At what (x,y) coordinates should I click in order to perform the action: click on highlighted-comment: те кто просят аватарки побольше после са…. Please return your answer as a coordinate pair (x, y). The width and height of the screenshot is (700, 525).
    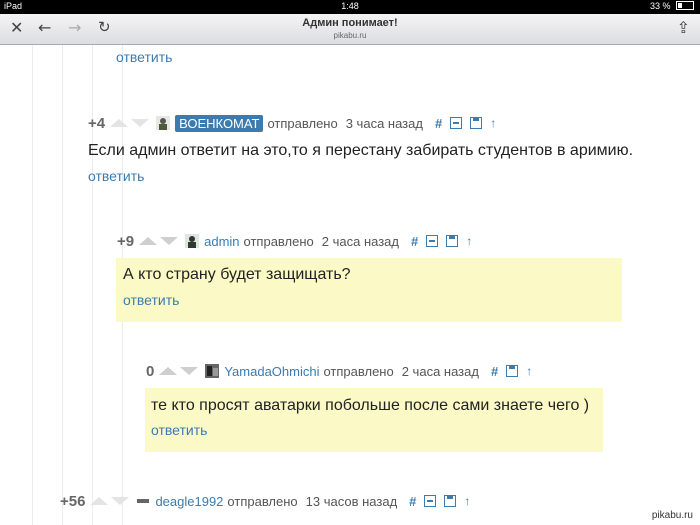
    Looking at the image, I should click on (374, 420).